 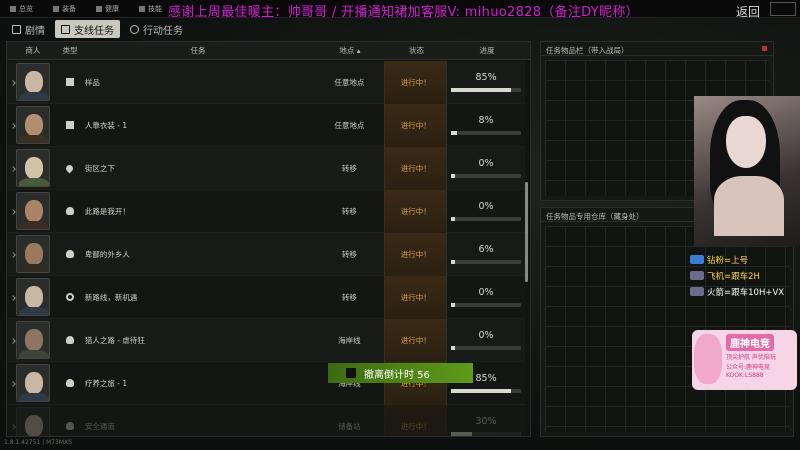 What do you see at coordinates (266, 297) in the screenshot?
I see `table-row: 新路线，新机遇 转移 进行中！ 0%` at bounding box center [266, 297].